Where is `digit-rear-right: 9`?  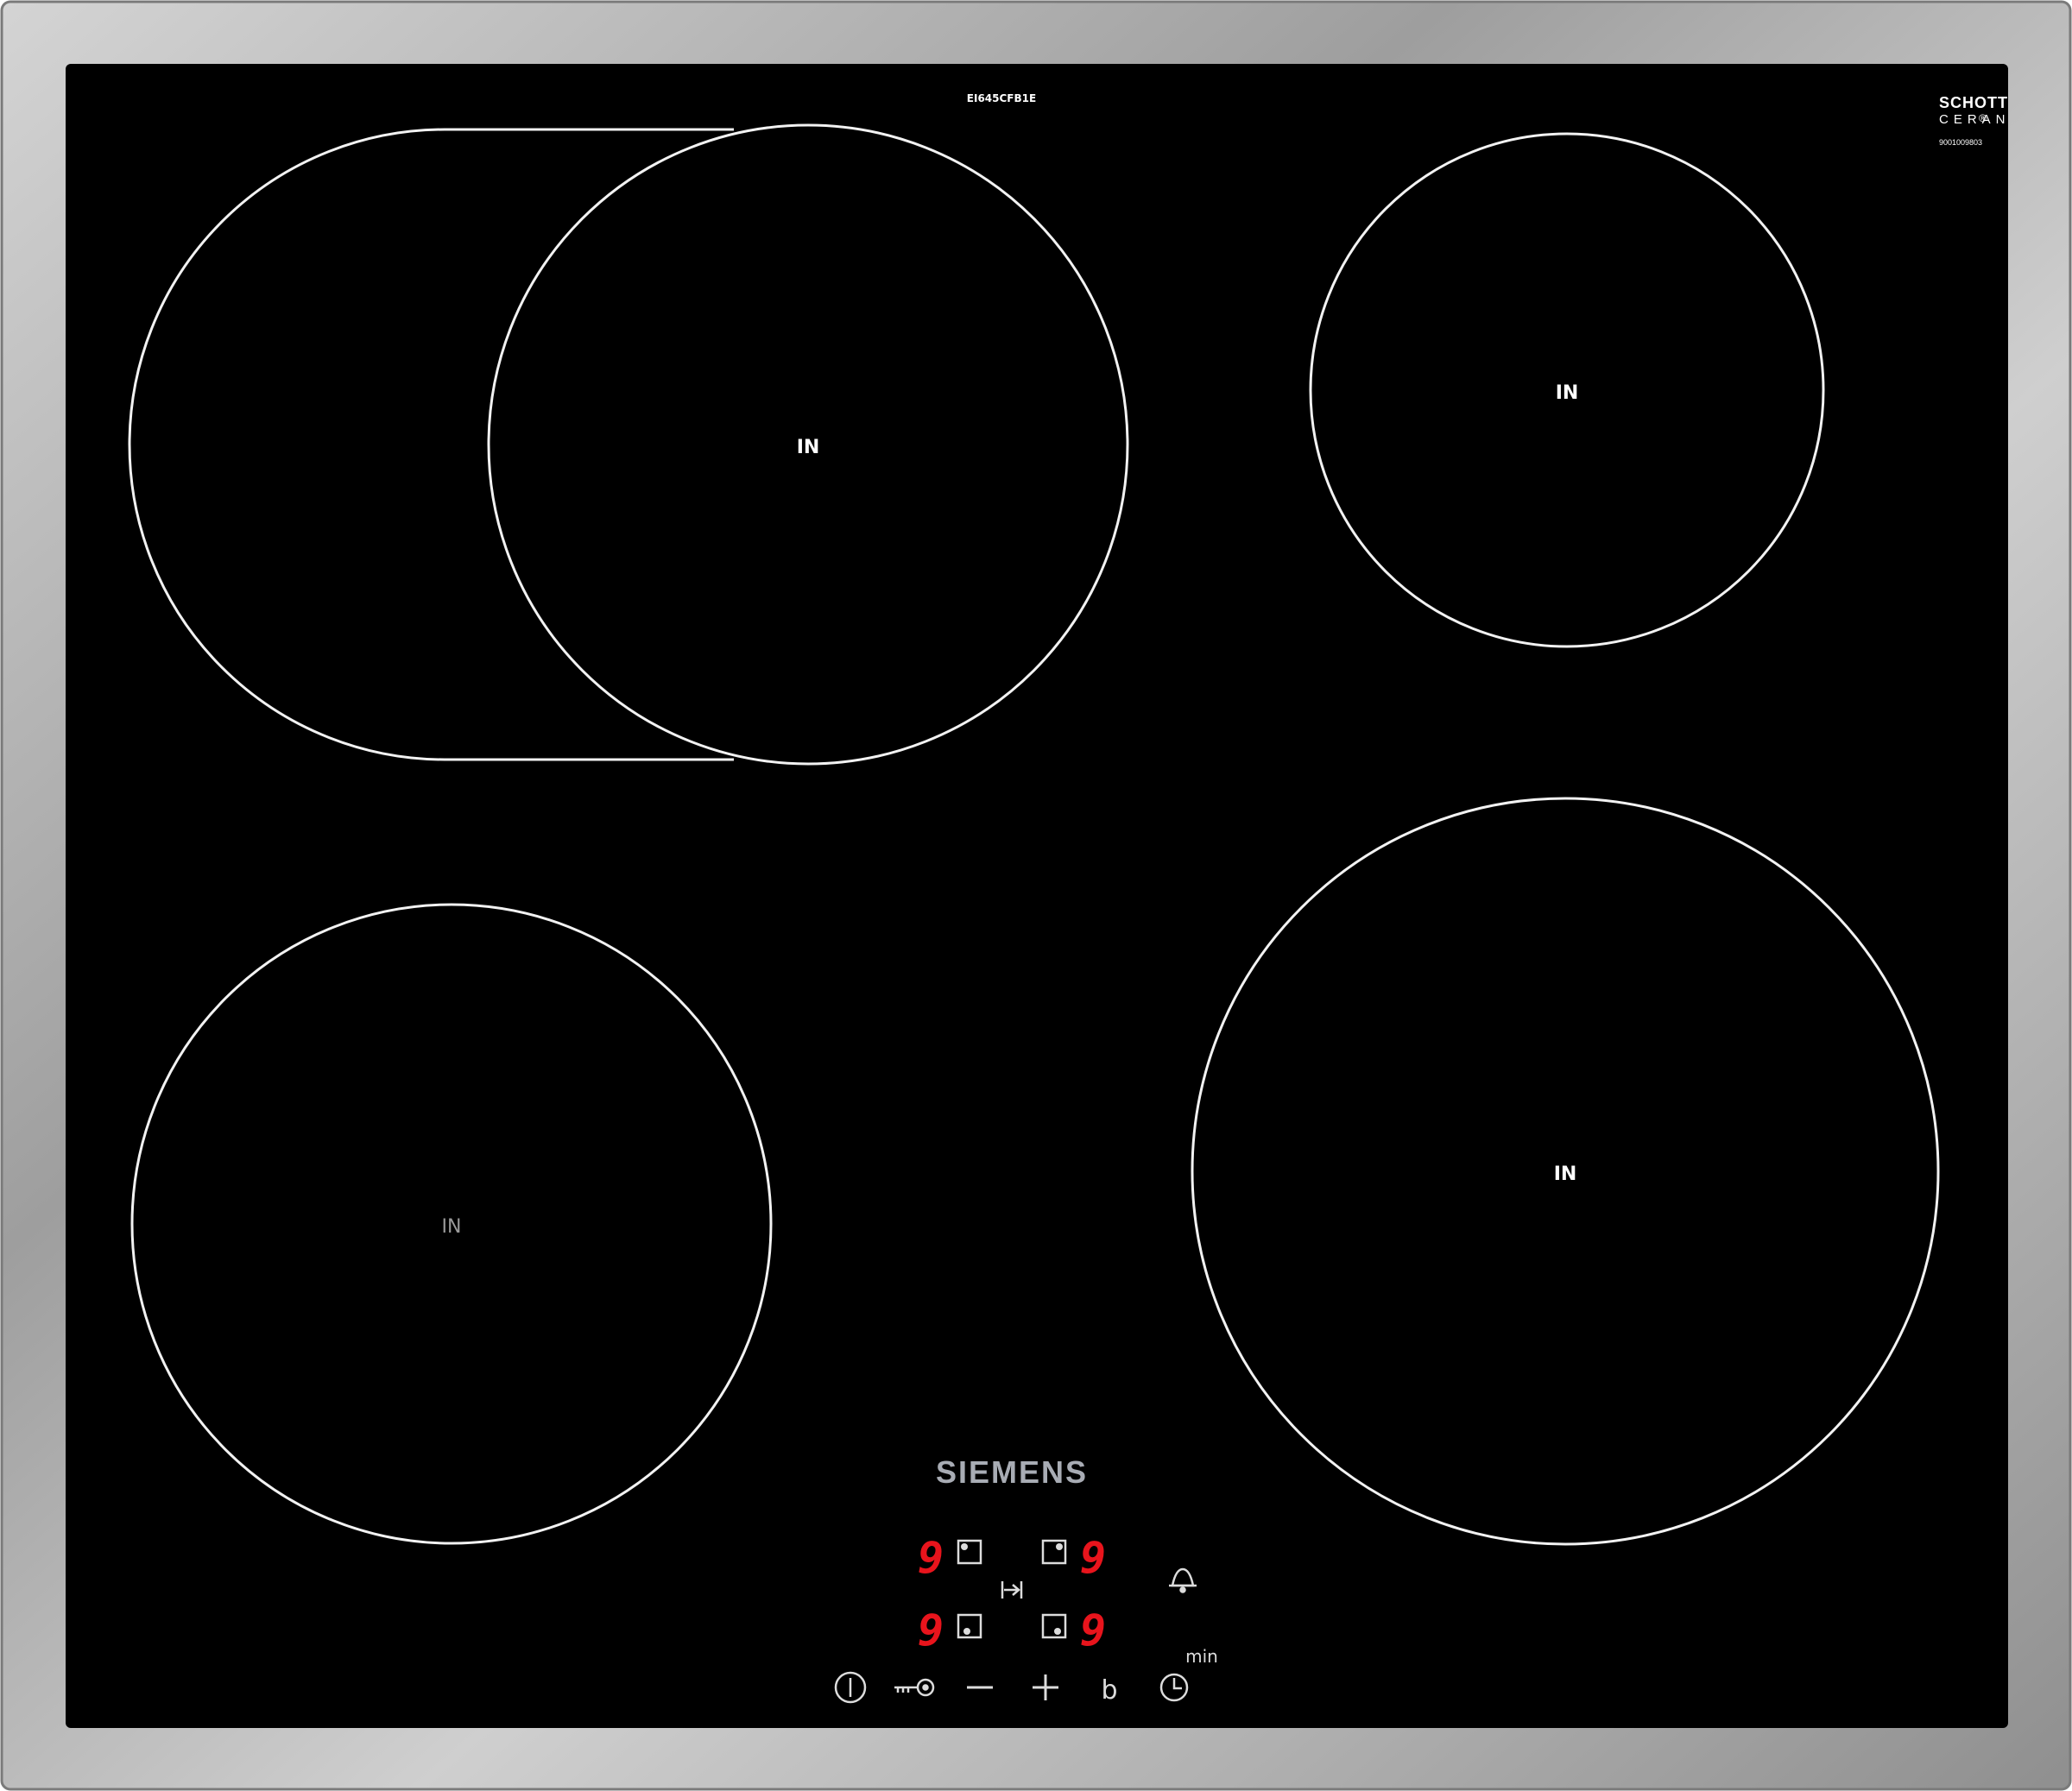 digit-rear-right: 9 is located at coordinates (1093, 1558).